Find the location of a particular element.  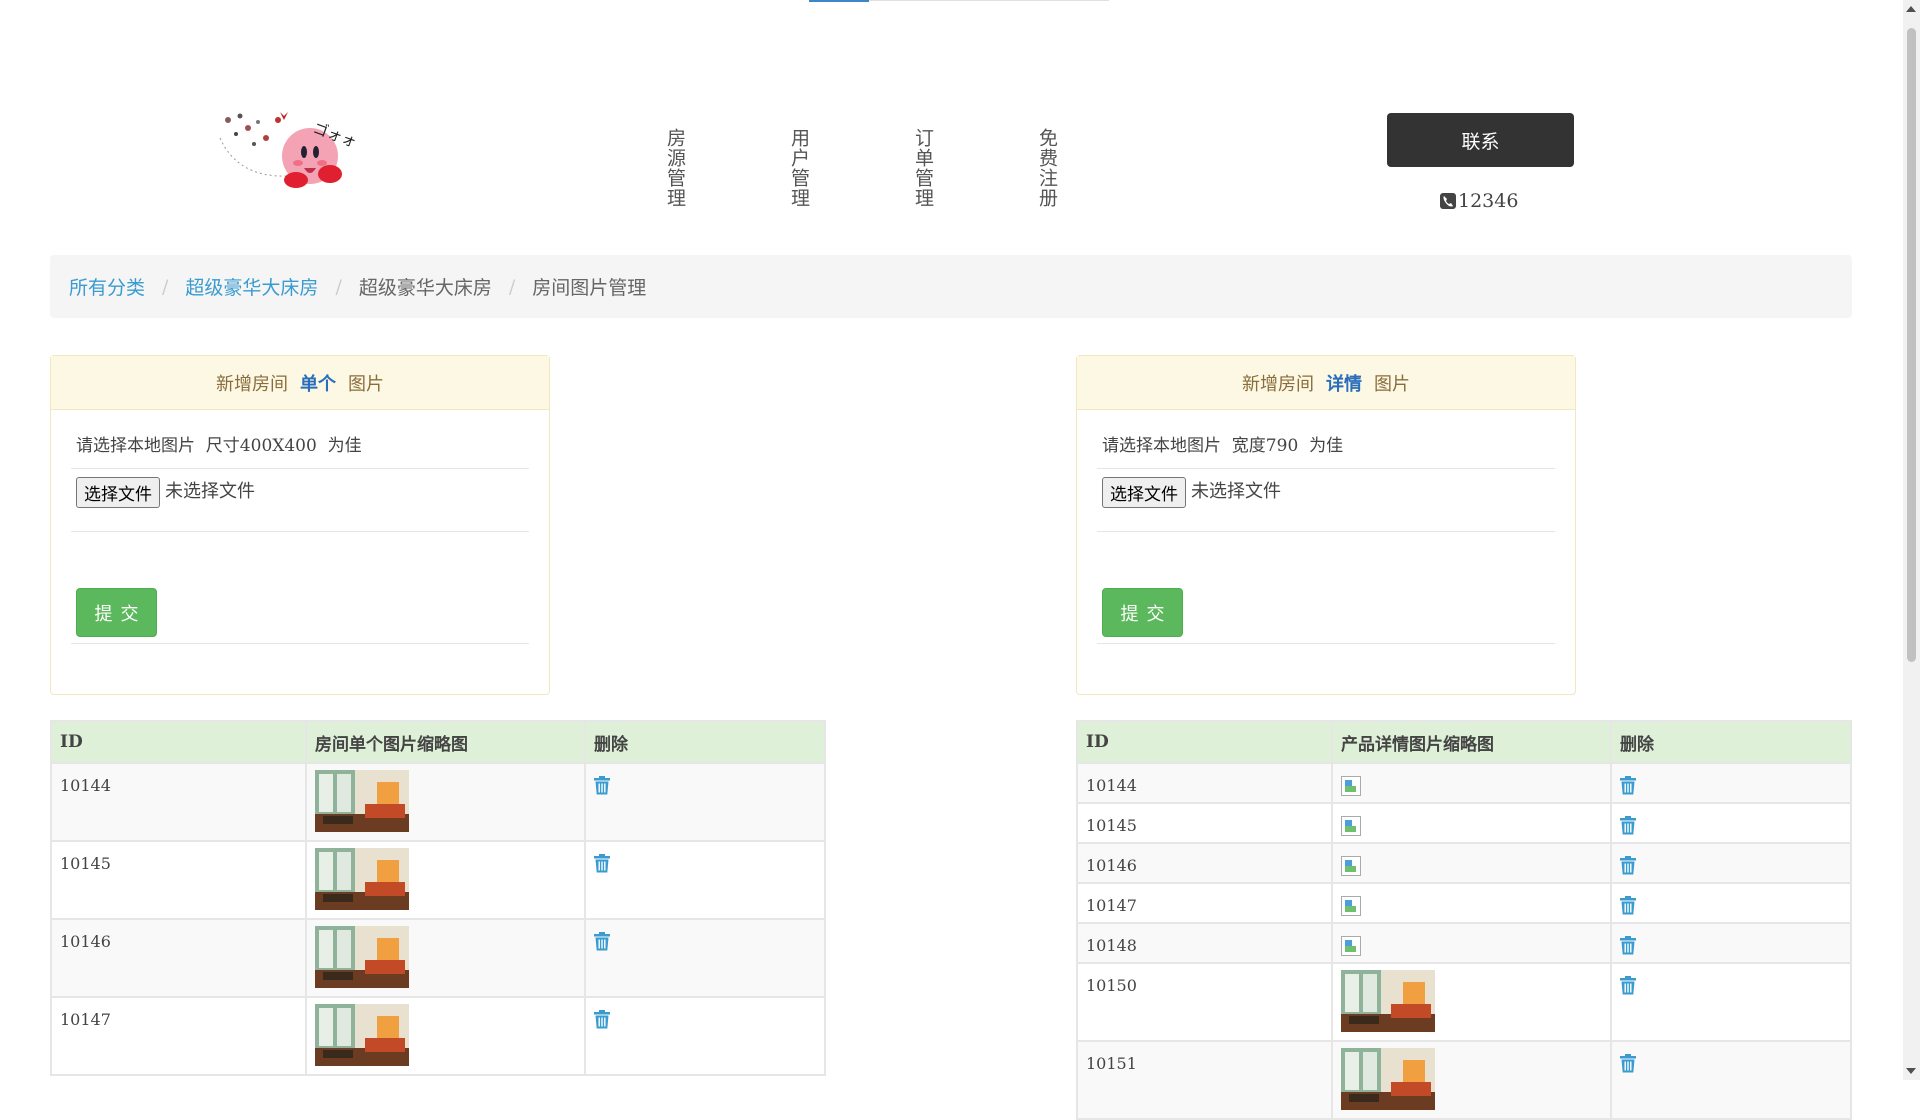

scroll-down-arrow-icon is located at coordinates (1911, 1071).